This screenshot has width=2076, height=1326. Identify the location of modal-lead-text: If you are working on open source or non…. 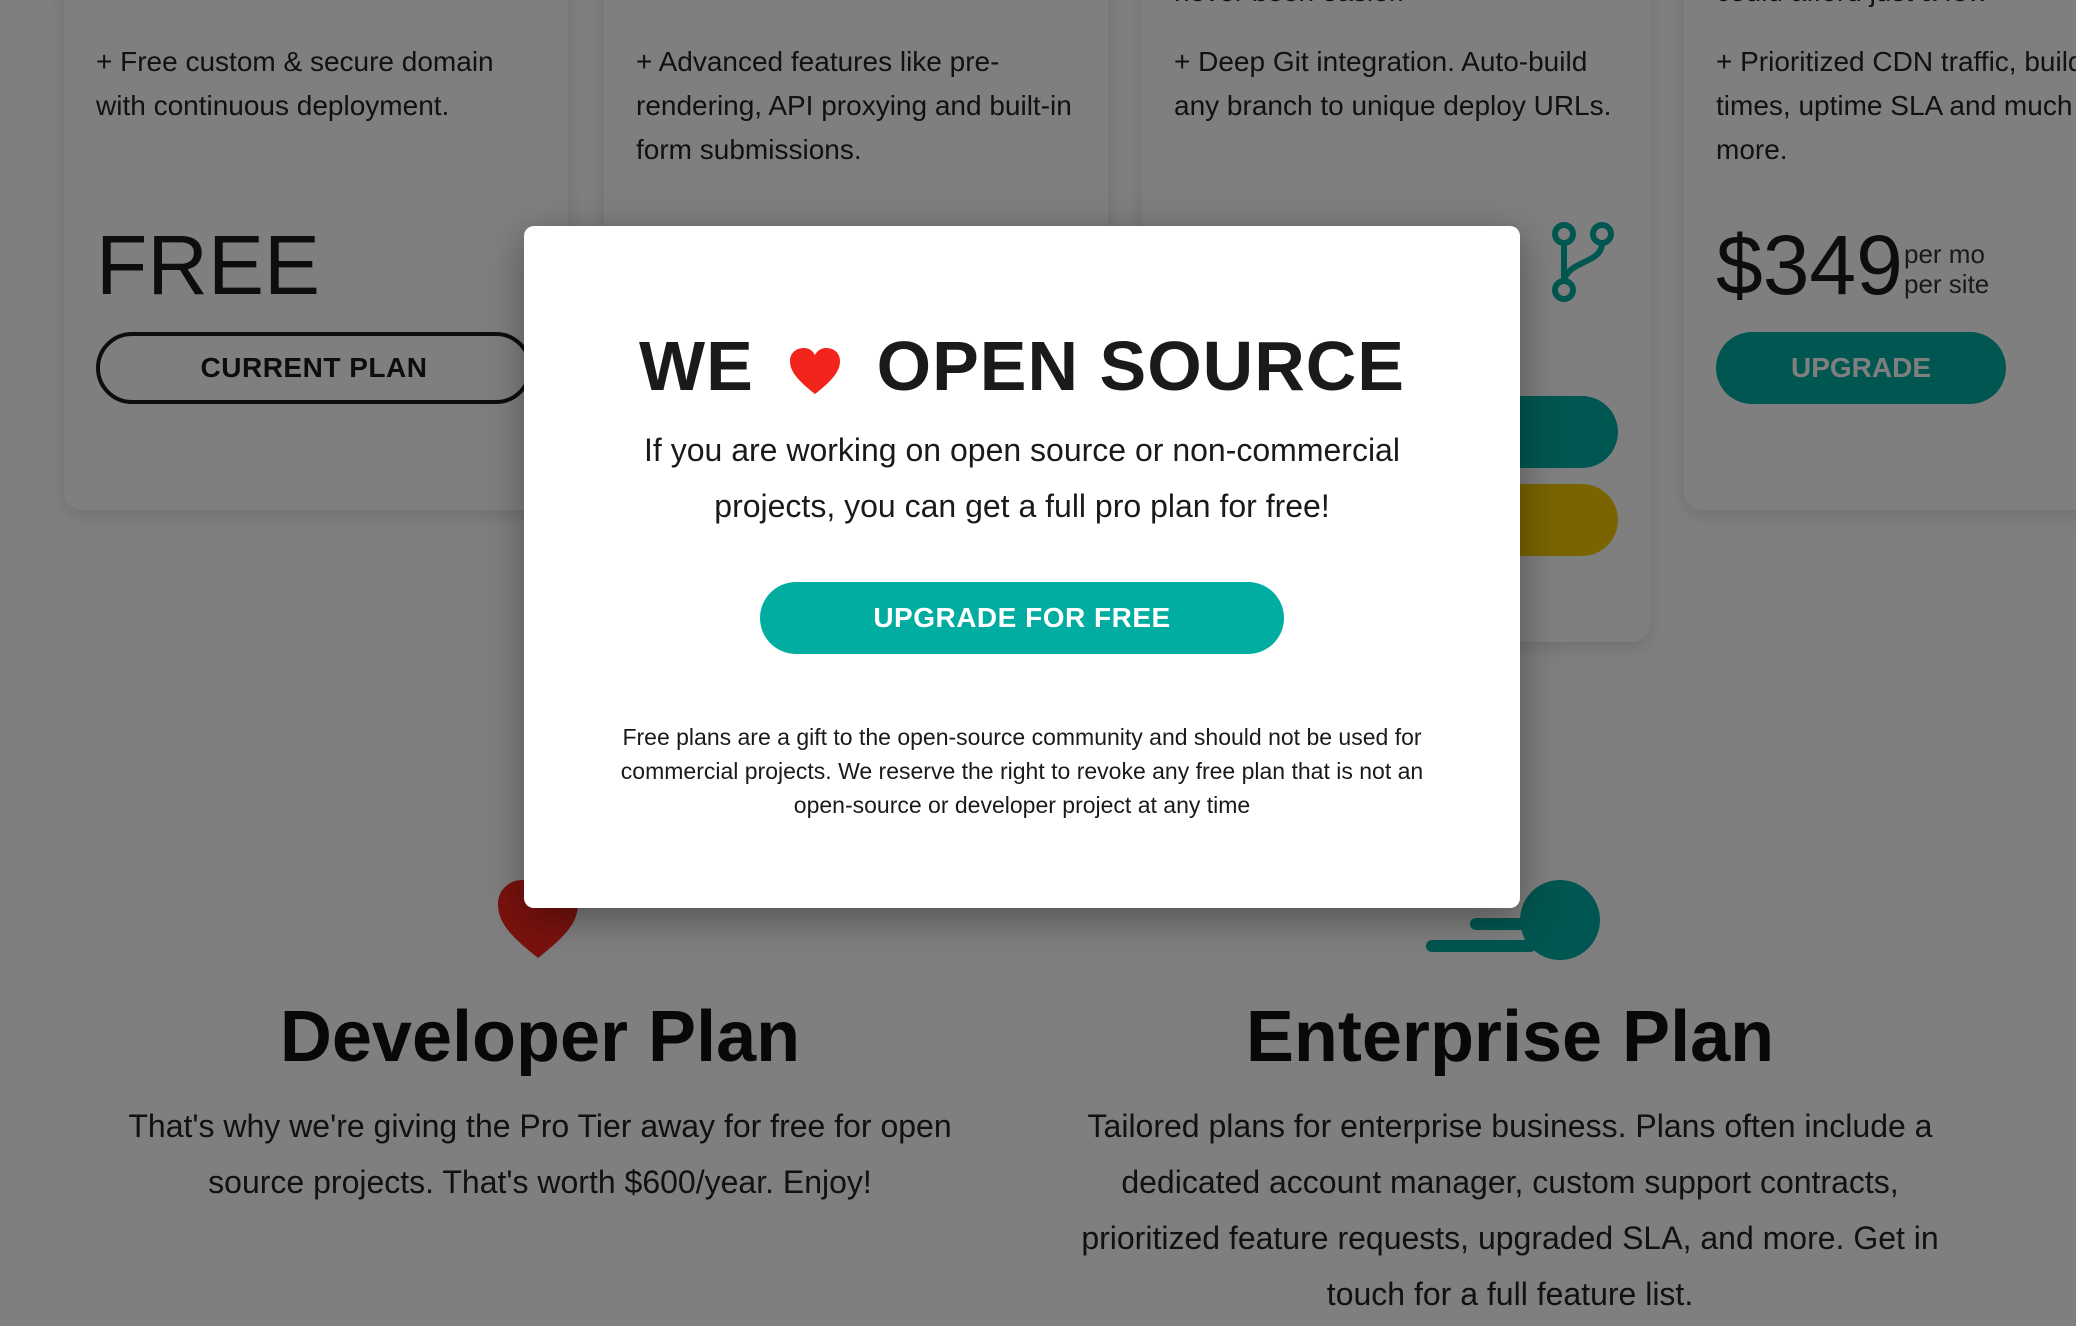
(1022, 478).